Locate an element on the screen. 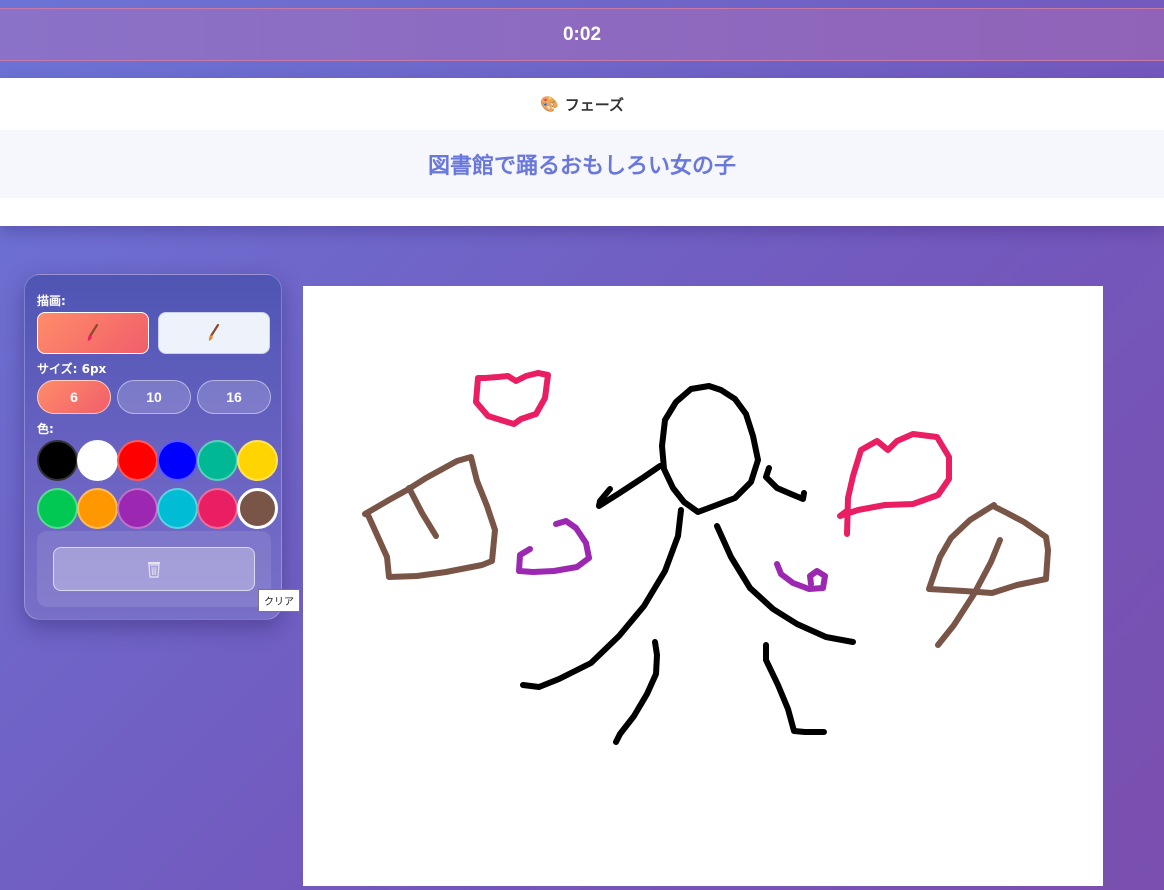  eraser-brush-icon is located at coordinates (214, 332).